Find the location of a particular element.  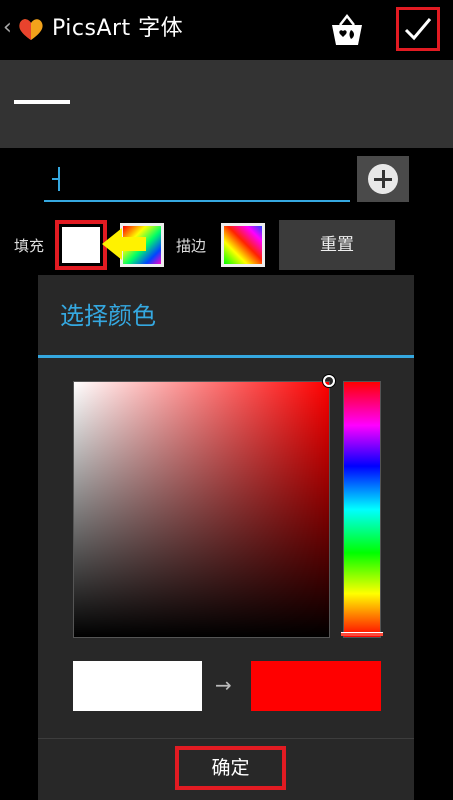

text-cursor is located at coordinates (59, 179).